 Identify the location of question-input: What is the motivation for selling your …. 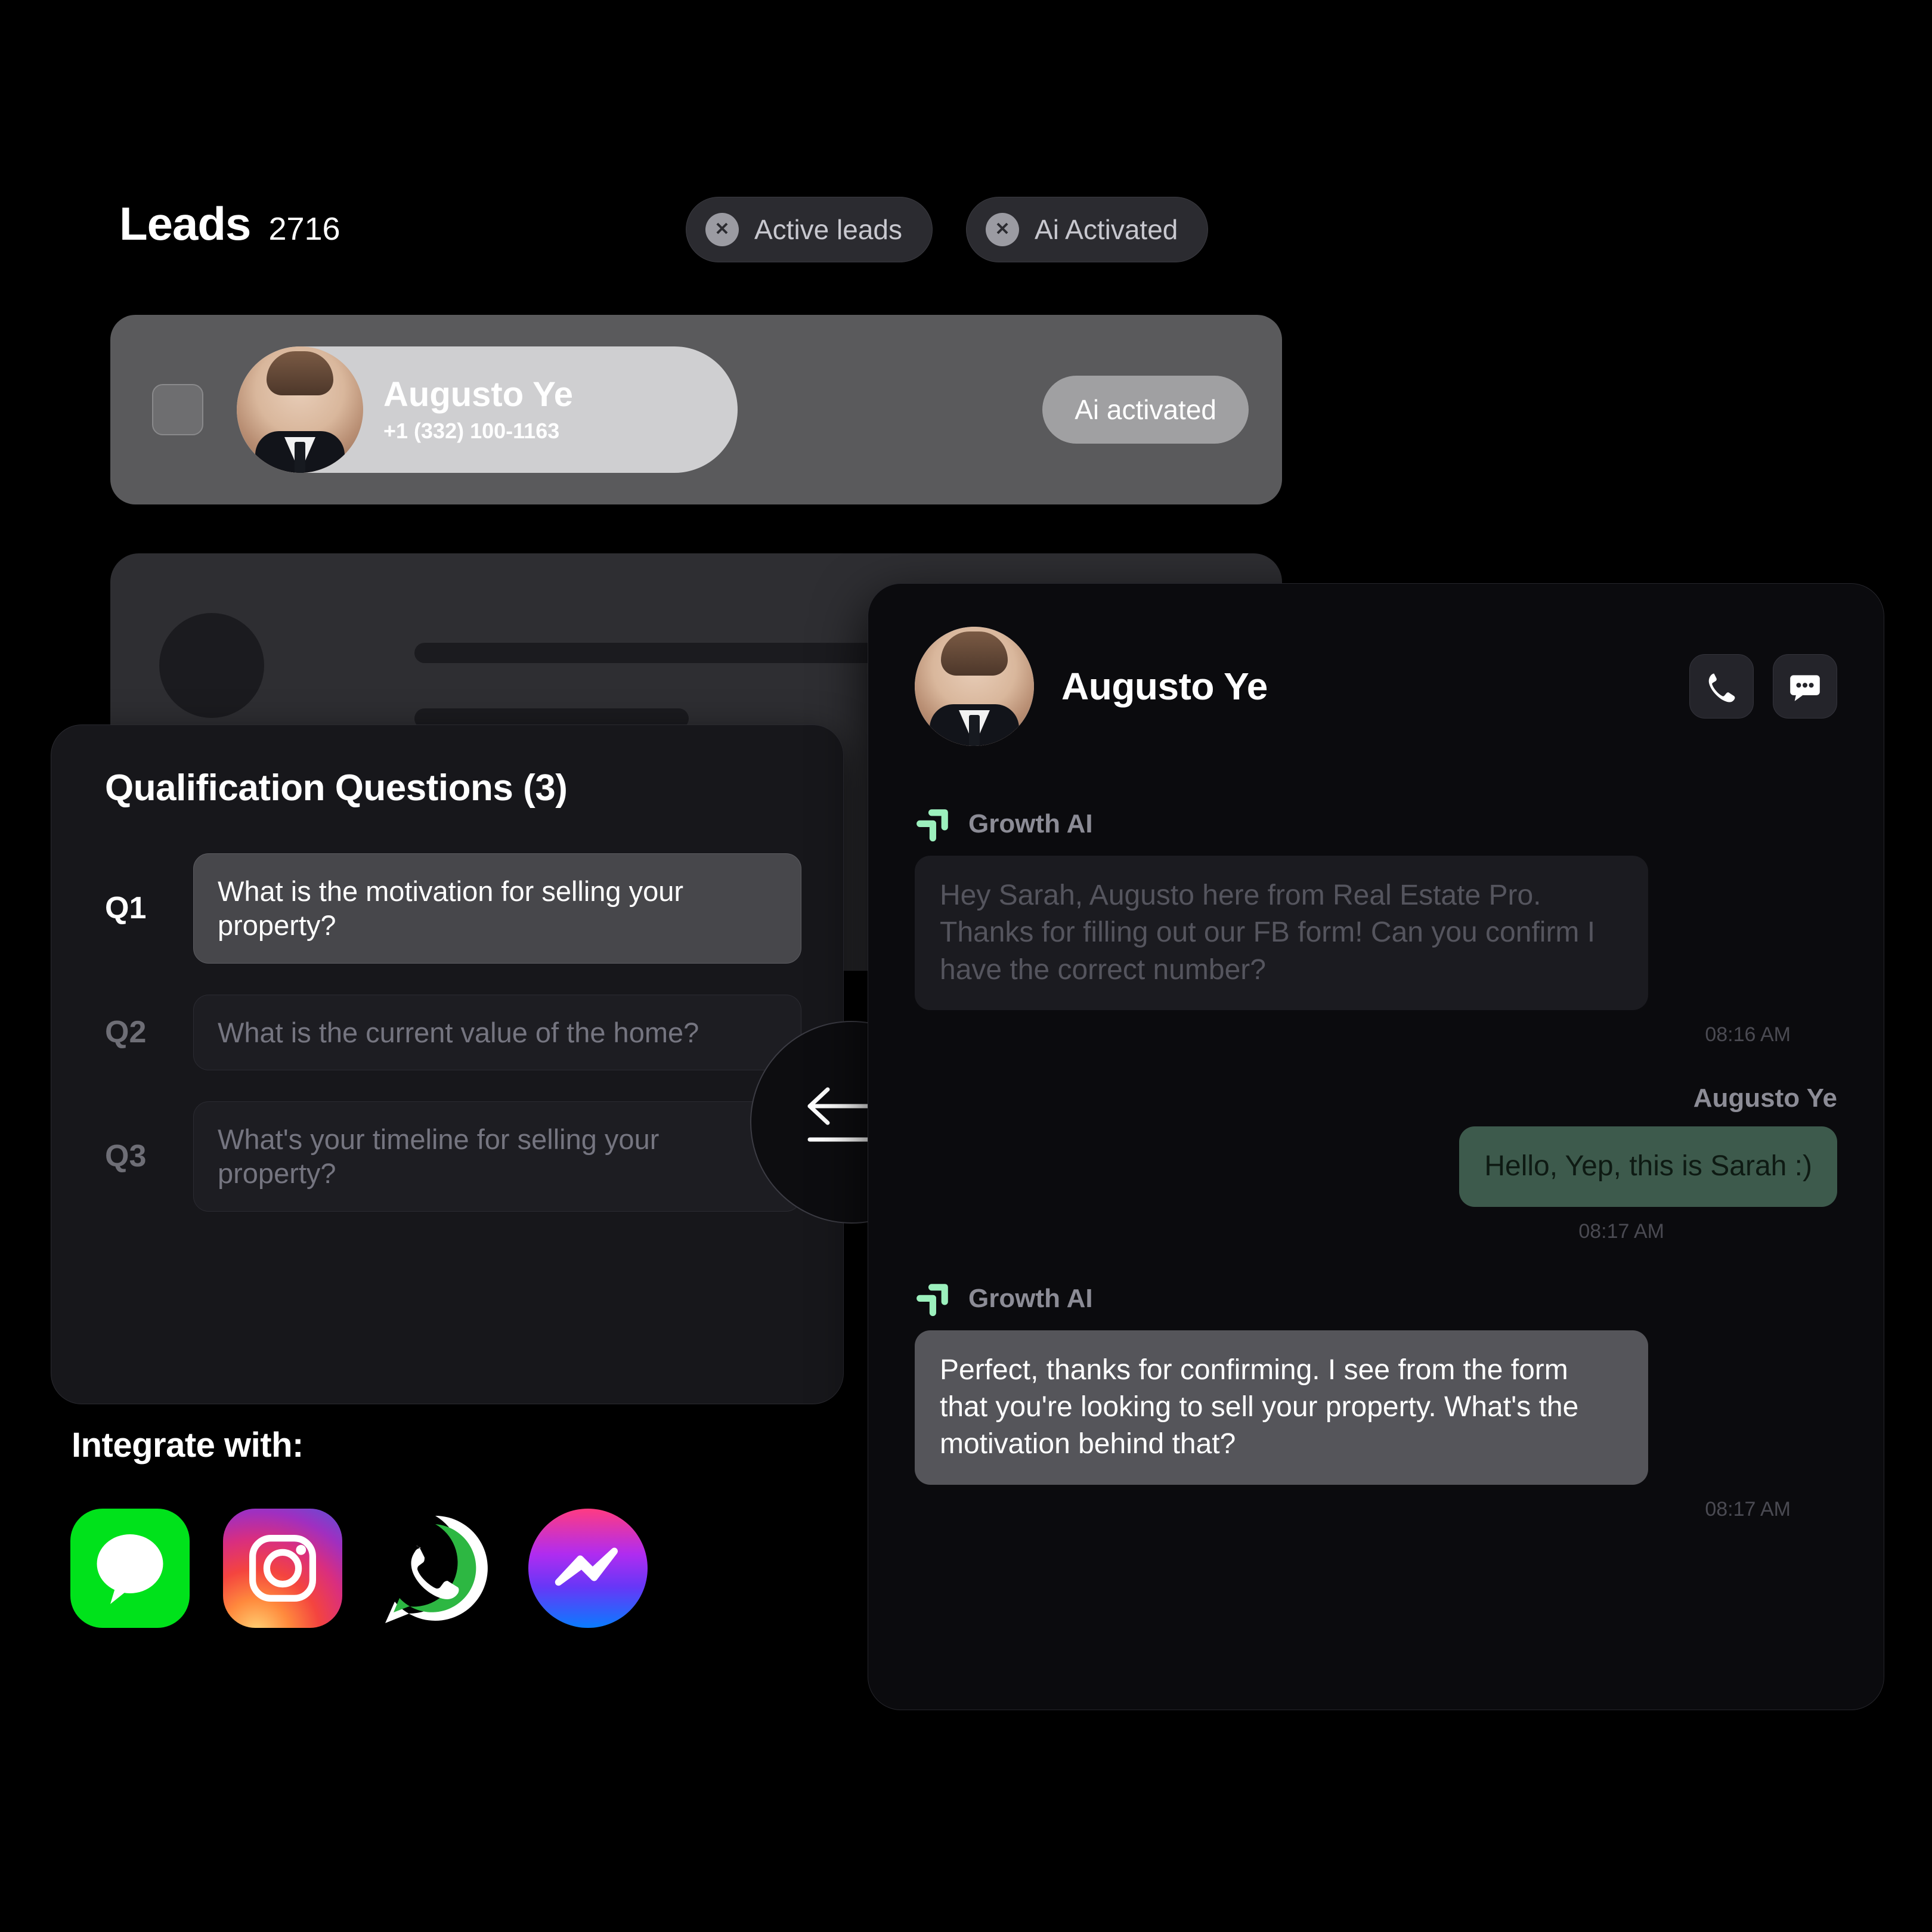
(497, 909).